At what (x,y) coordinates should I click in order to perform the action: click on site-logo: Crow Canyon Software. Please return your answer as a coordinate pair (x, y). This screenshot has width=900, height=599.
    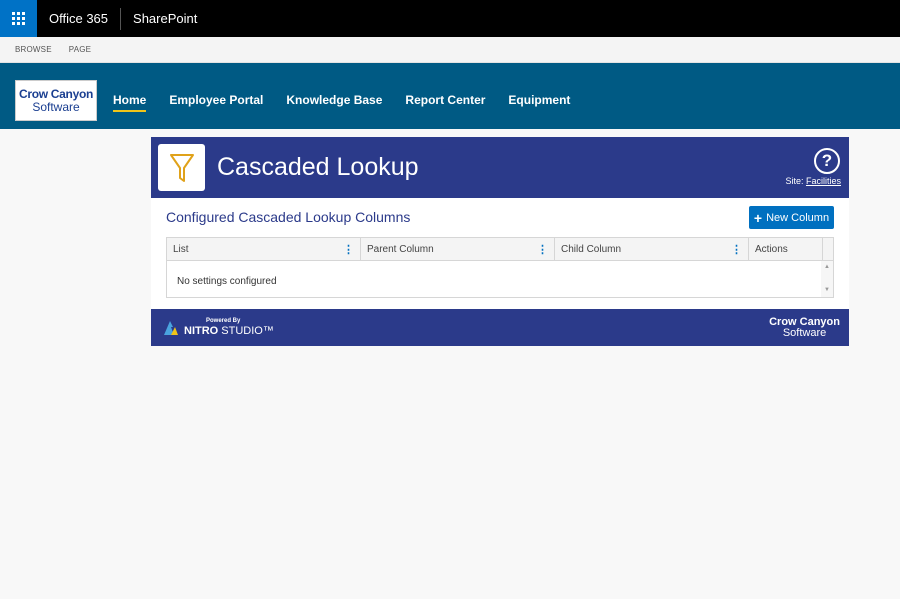
    Looking at the image, I should click on (56, 100).